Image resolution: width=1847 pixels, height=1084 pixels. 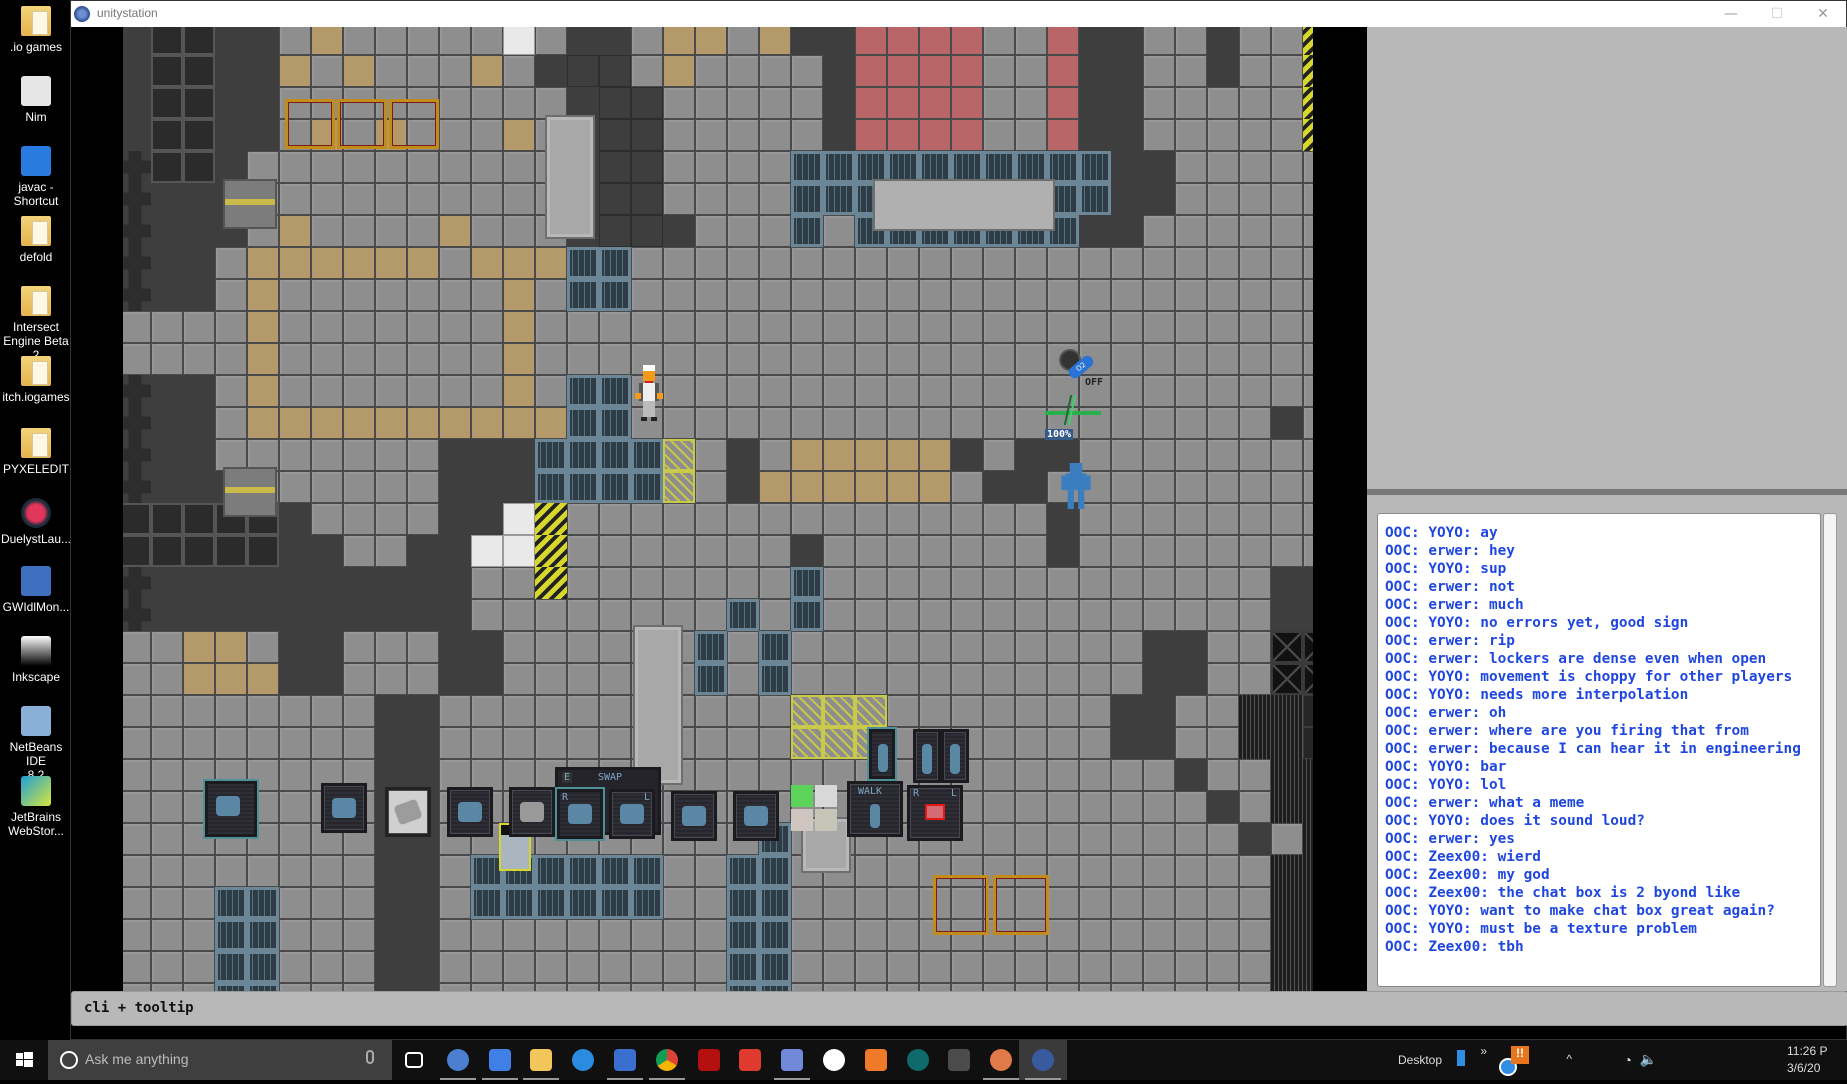 What do you see at coordinates (927, 756) in the screenshot?
I see `rest-toggle` at bounding box center [927, 756].